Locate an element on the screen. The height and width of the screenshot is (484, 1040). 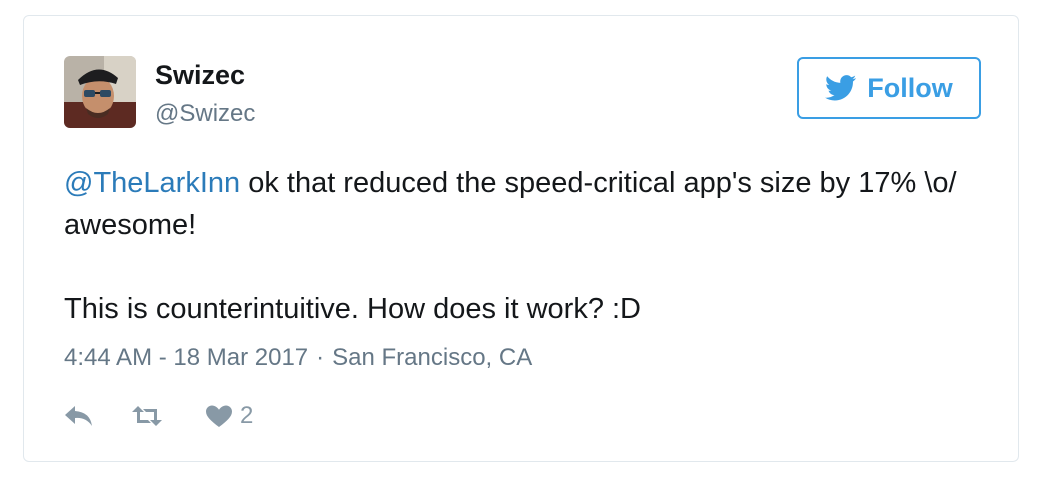
like-button: 2 is located at coordinates (229, 416).